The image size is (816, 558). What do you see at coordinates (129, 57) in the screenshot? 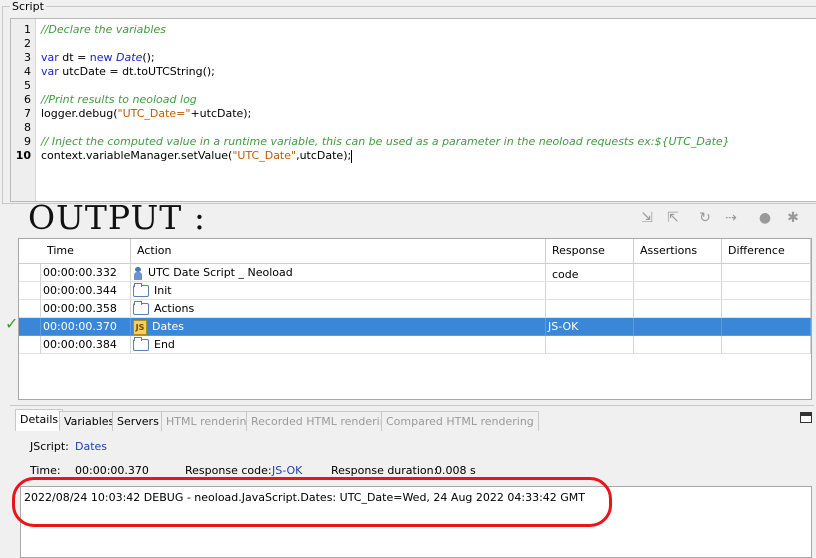
I see `code-token: Date` at bounding box center [129, 57].